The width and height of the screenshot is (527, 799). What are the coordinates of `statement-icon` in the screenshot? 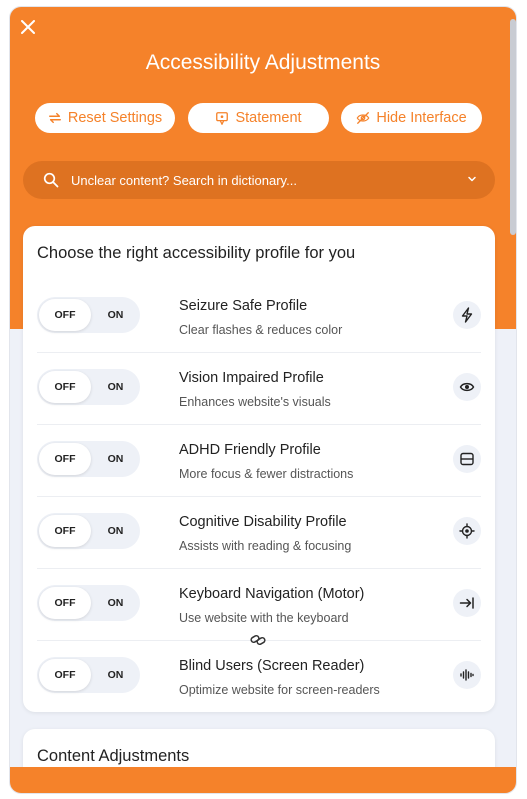 It's located at (222, 118).